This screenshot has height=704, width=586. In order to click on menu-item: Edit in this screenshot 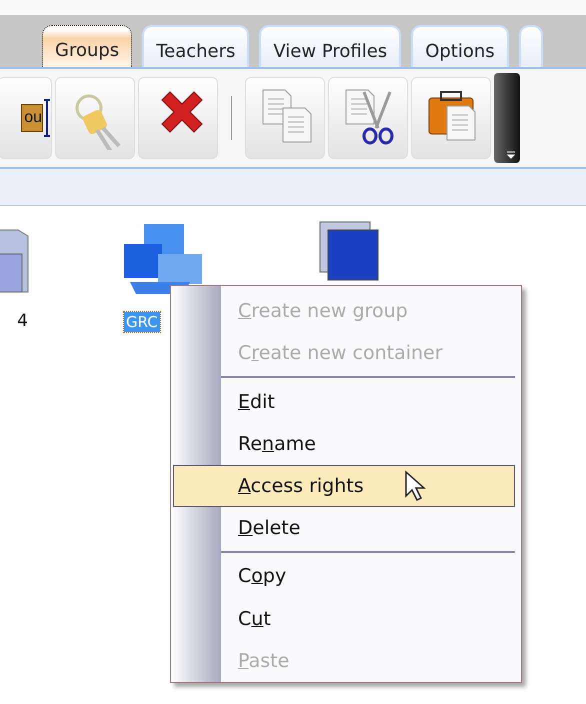, I will do `click(368, 401)`.